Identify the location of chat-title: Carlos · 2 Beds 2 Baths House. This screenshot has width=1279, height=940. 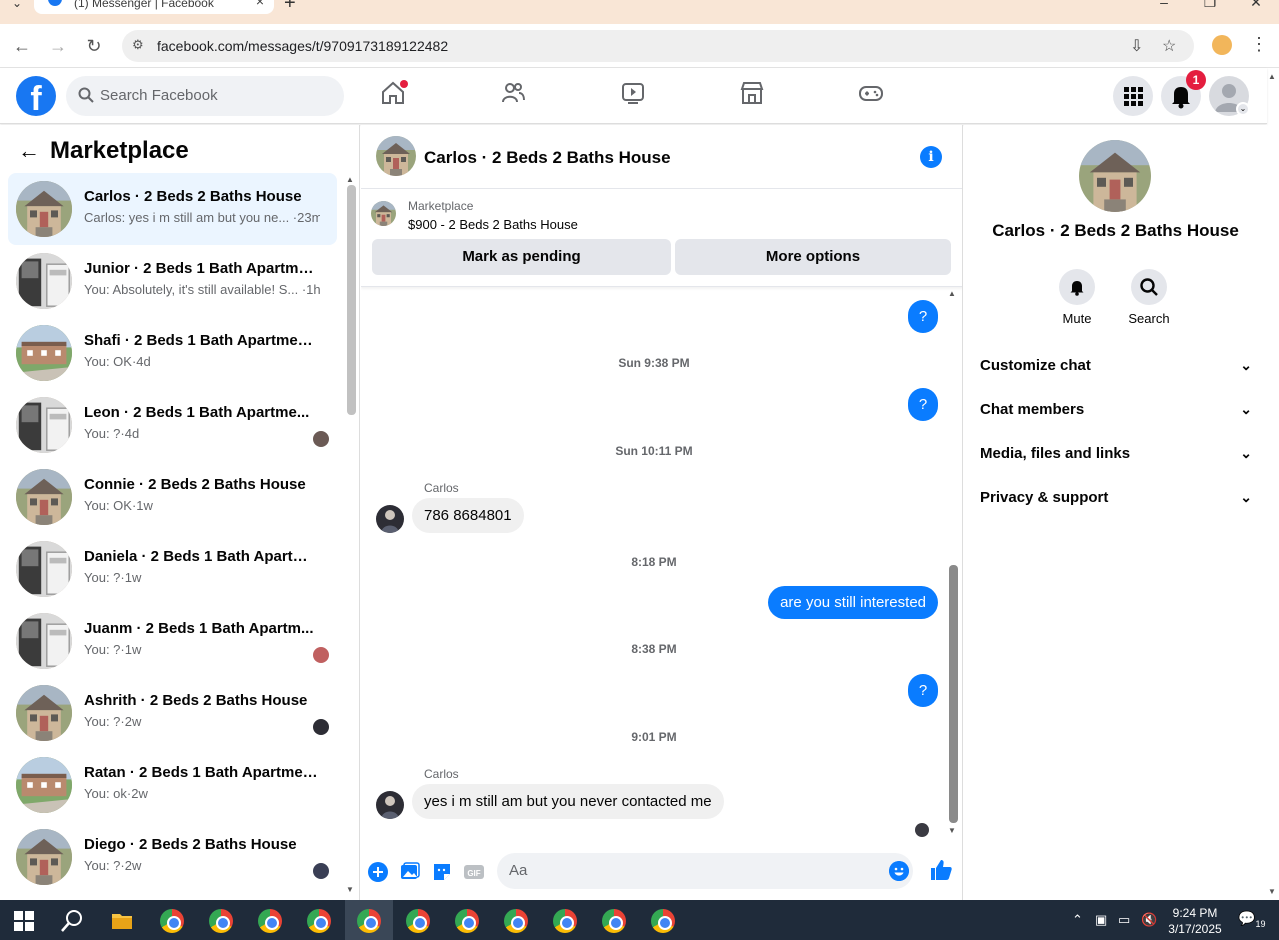
(547, 158).